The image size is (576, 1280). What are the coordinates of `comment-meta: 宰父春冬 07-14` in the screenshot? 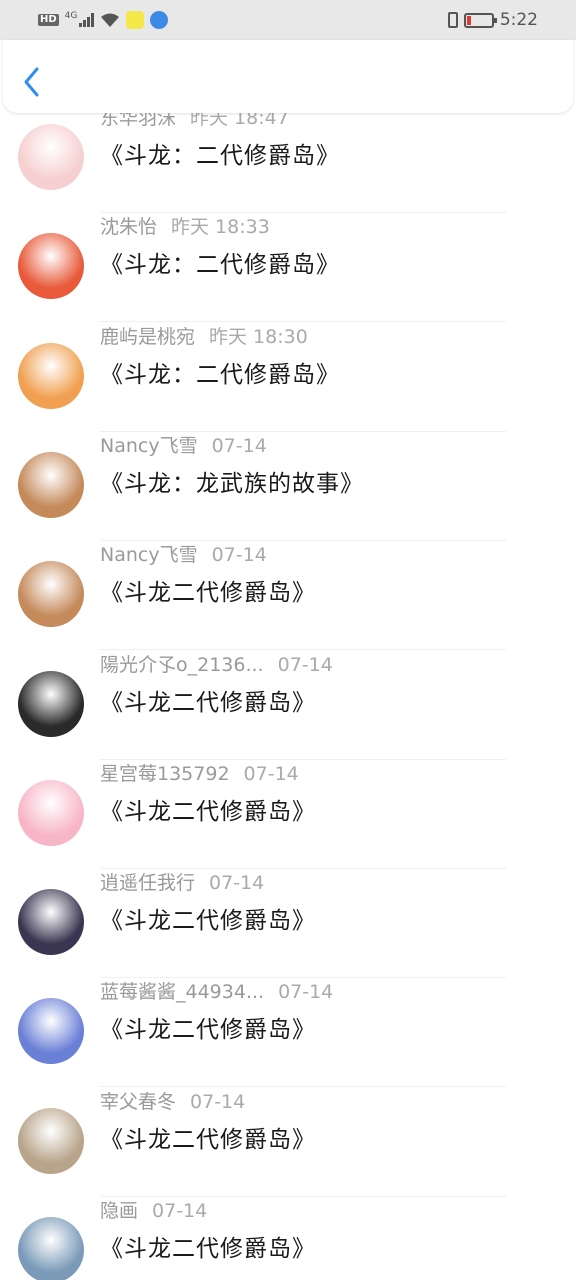 It's located at (172, 1100).